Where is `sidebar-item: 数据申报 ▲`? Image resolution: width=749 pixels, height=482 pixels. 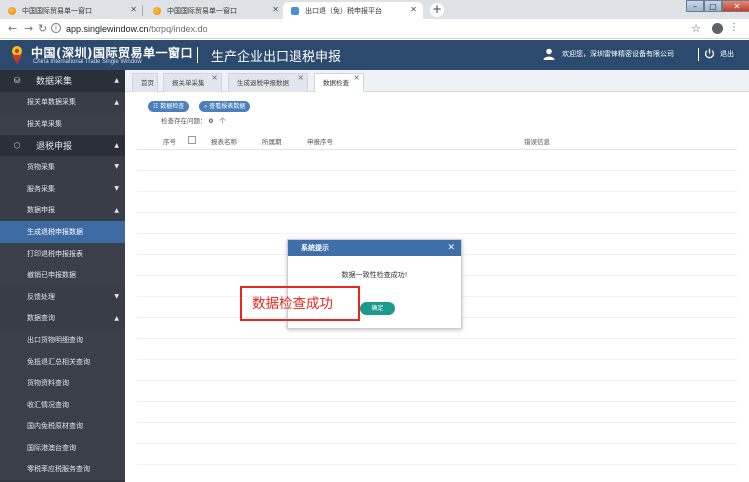
sidebar-item: 数据申报 ▲ is located at coordinates (62, 210).